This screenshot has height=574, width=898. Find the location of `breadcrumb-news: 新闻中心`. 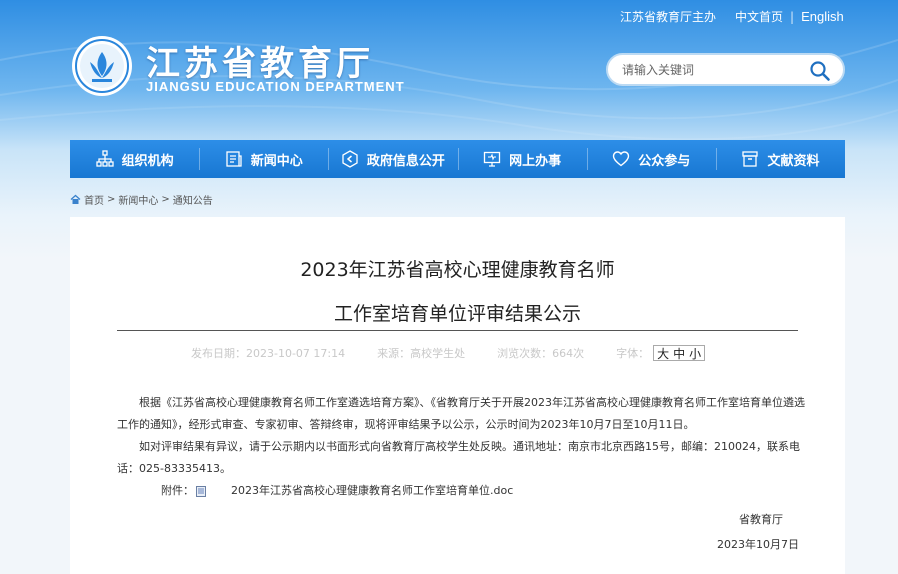

breadcrumb-news: 新闻中心 is located at coordinates (138, 199).